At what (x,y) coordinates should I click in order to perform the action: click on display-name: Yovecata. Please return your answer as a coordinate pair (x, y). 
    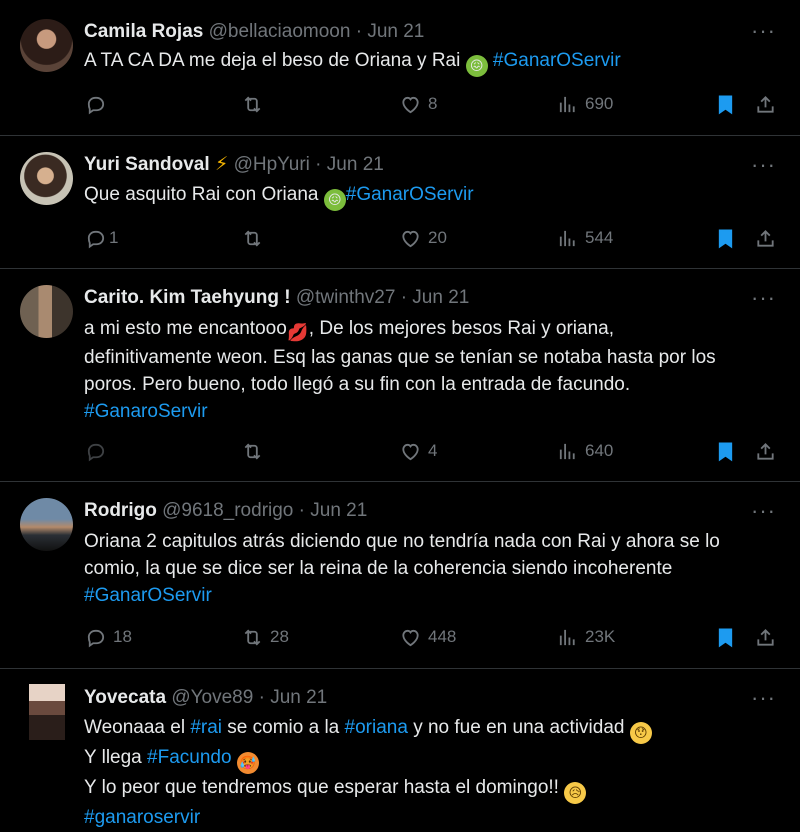
    Looking at the image, I should click on (125, 697).